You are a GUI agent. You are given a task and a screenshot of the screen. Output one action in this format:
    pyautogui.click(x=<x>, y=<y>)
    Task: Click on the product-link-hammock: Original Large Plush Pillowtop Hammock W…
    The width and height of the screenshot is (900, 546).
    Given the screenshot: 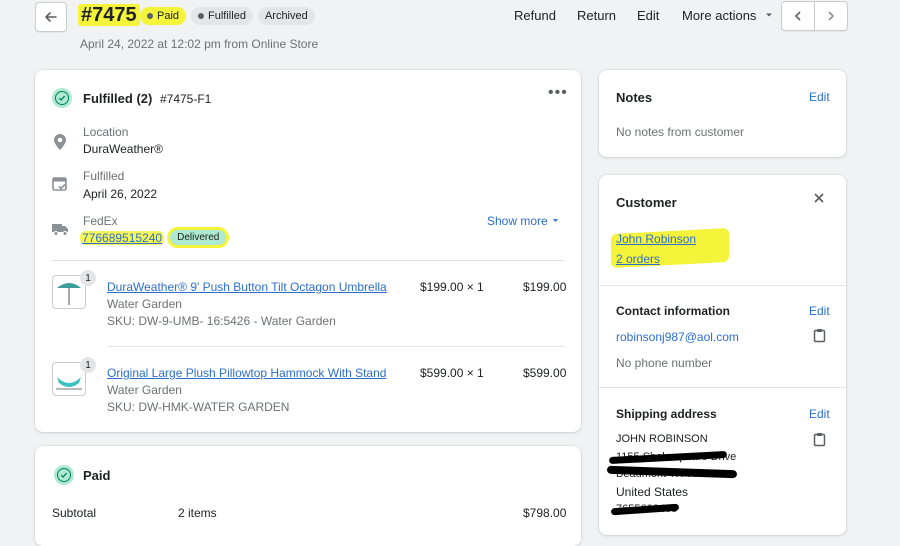 What is the action you would take?
    pyautogui.click(x=246, y=373)
    